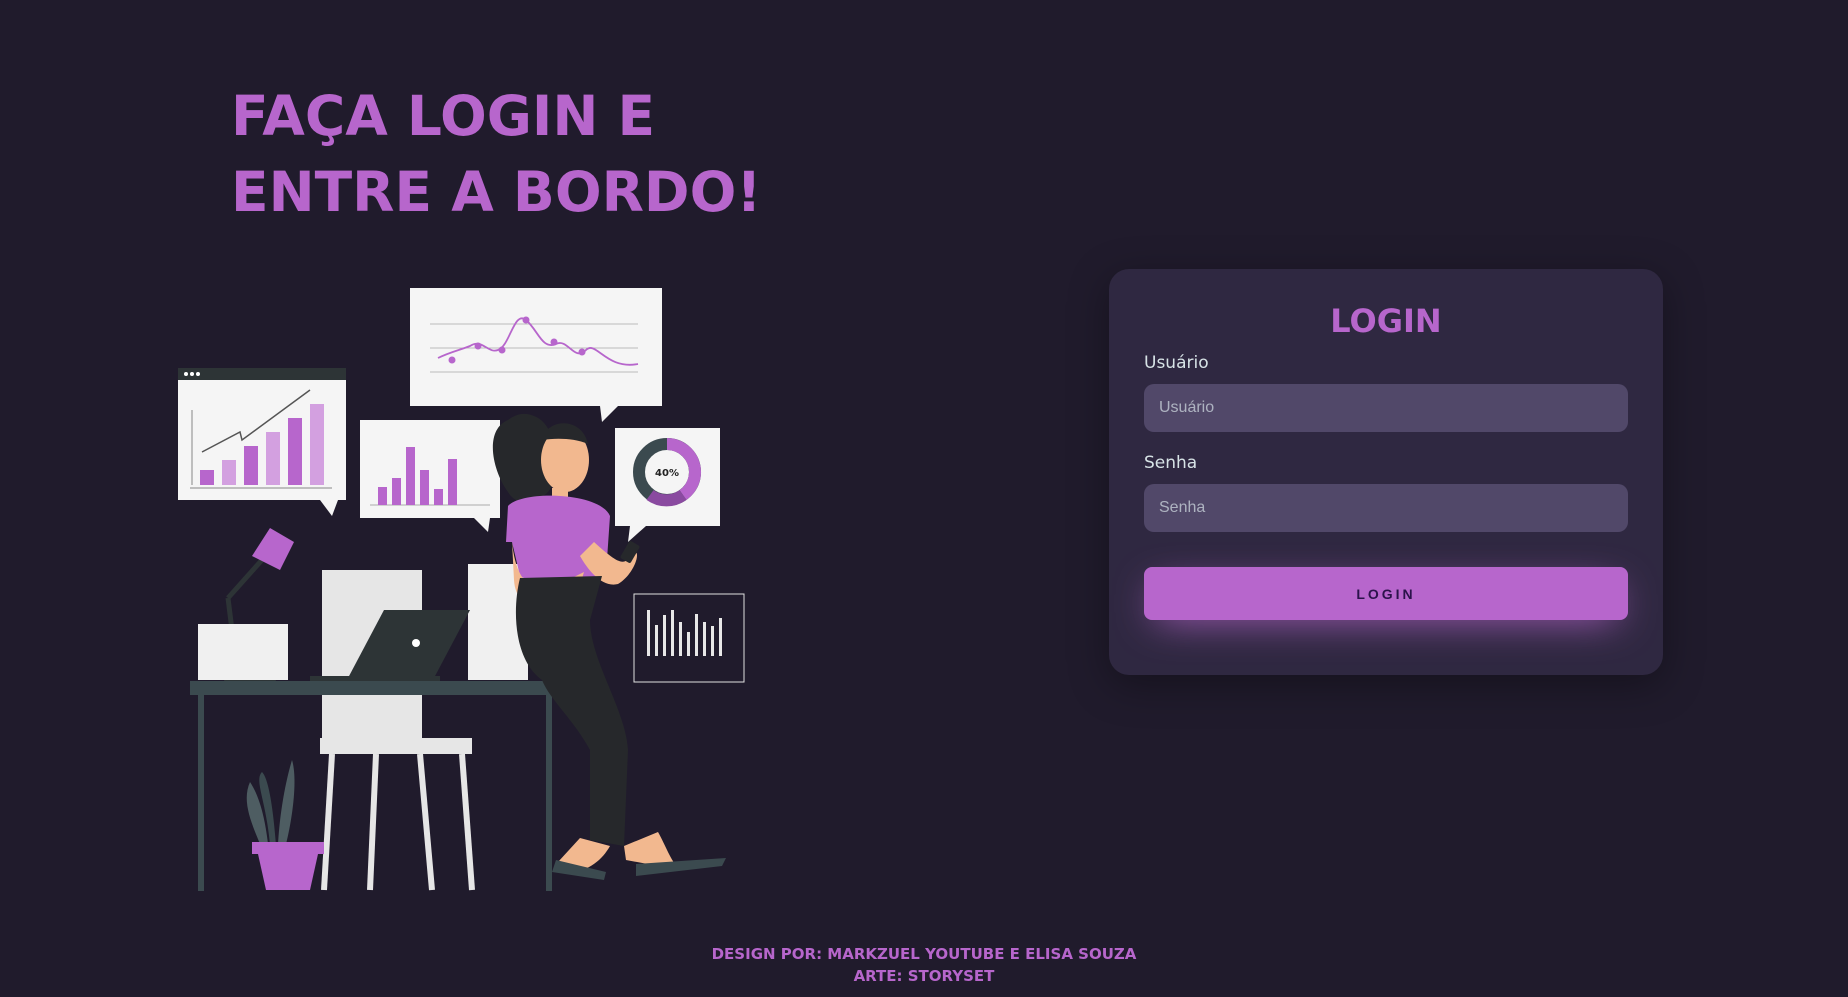 The width and height of the screenshot is (1848, 997). I want to click on growth-chart-card, so click(262, 442).